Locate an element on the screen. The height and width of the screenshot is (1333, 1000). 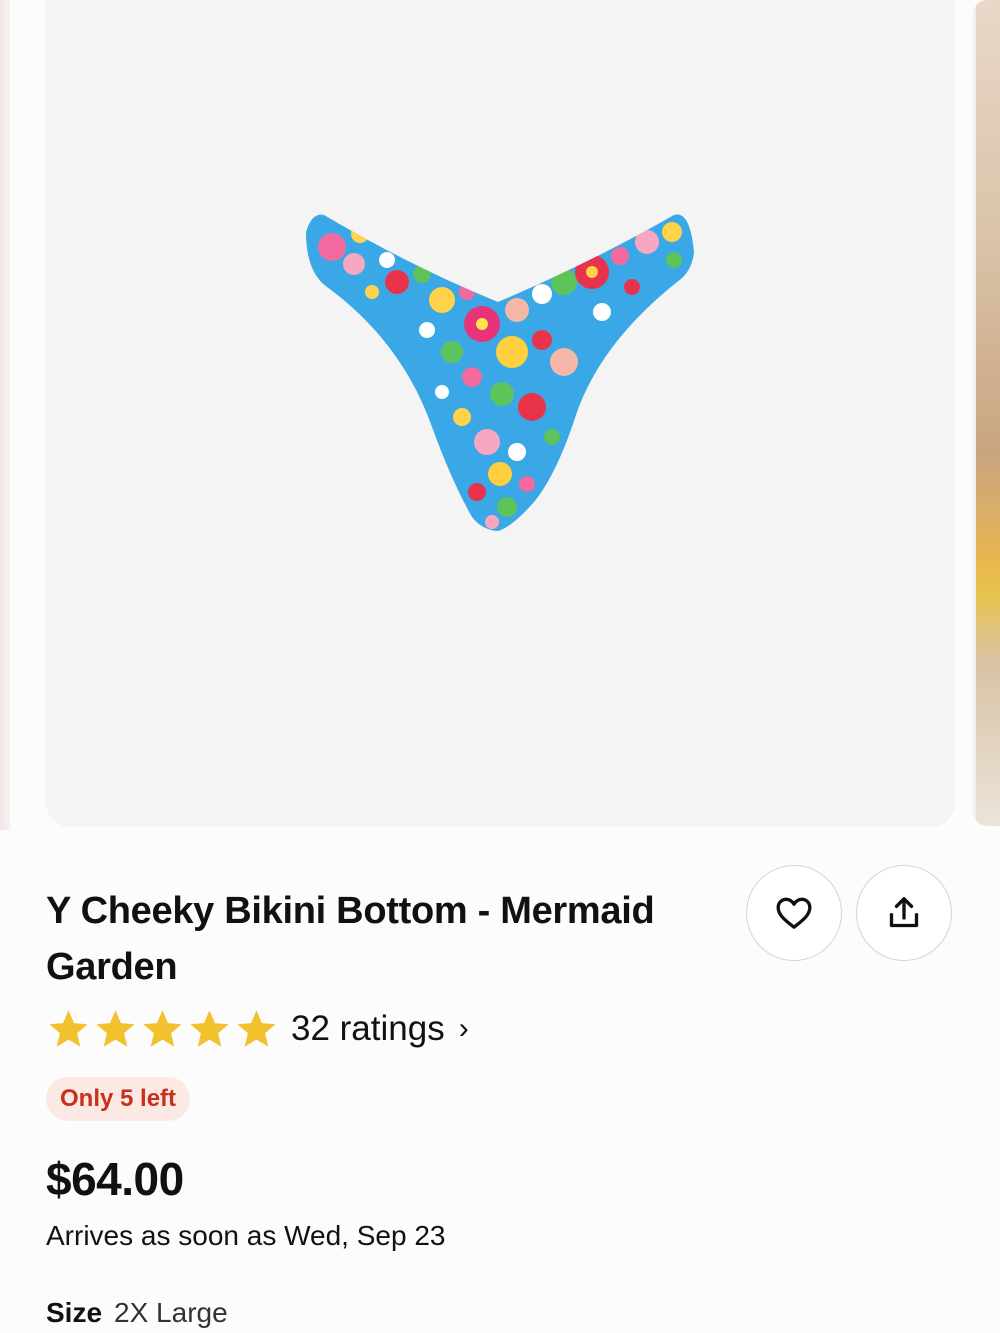
share-button is located at coordinates (904, 913).